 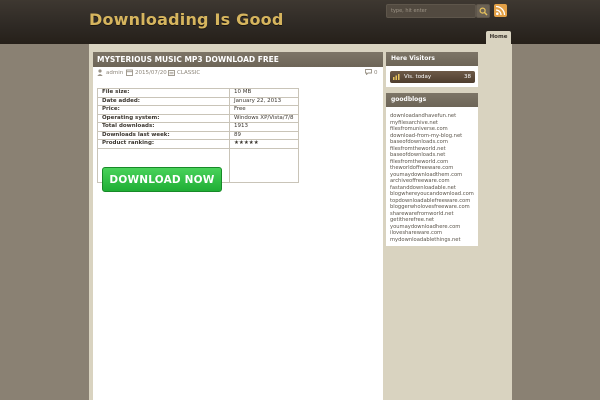 I want to click on post-author: admin, so click(x=114, y=73).